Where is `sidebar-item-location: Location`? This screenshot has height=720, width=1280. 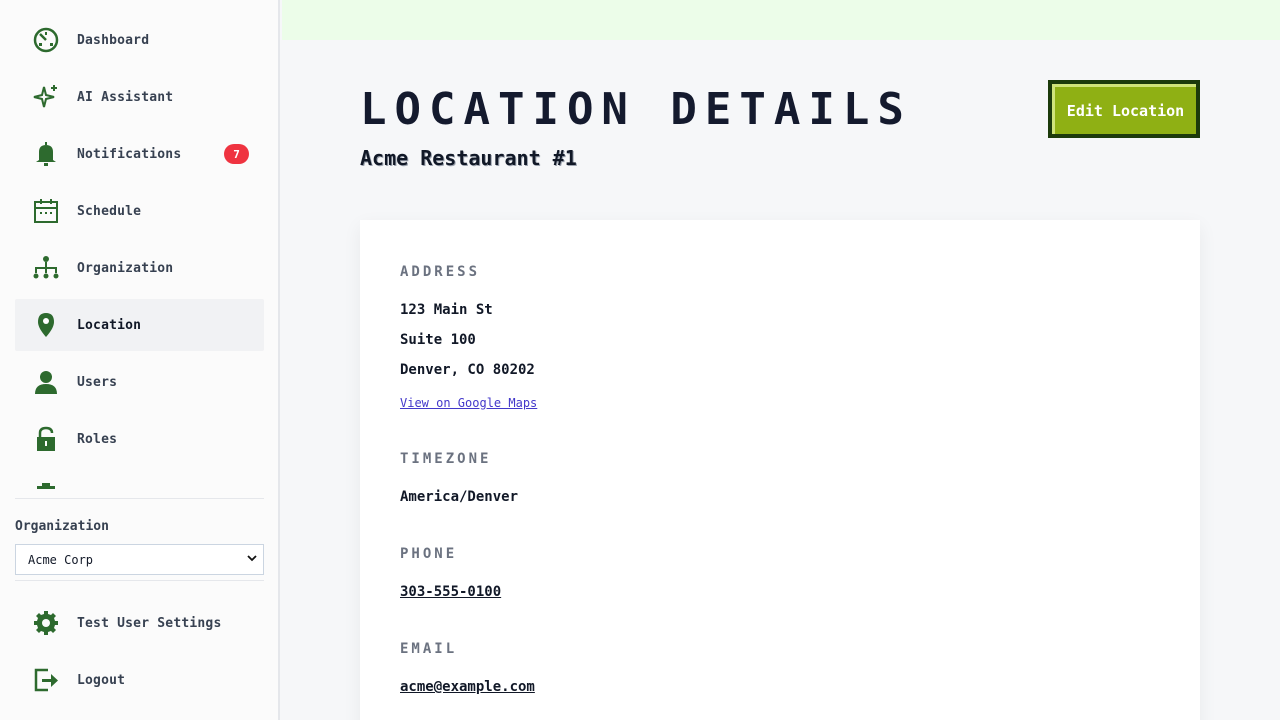 sidebar-item-location: Location is located at coordinates (139, 325).